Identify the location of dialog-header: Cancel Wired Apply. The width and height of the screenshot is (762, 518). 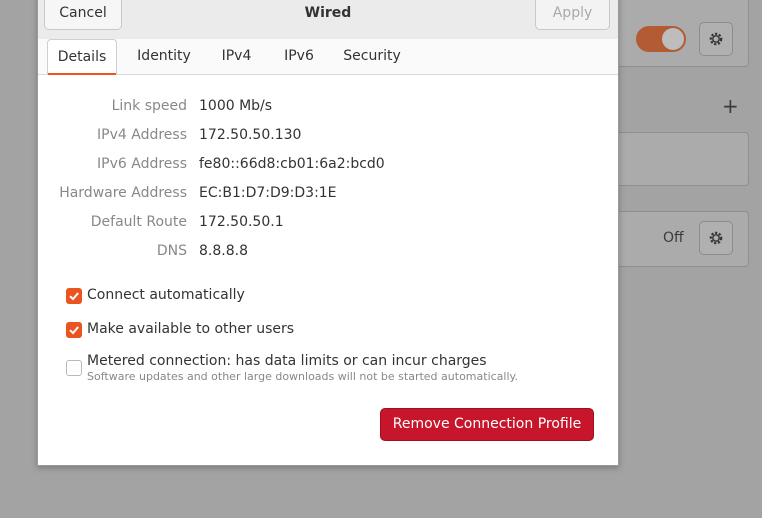
(328, 20).